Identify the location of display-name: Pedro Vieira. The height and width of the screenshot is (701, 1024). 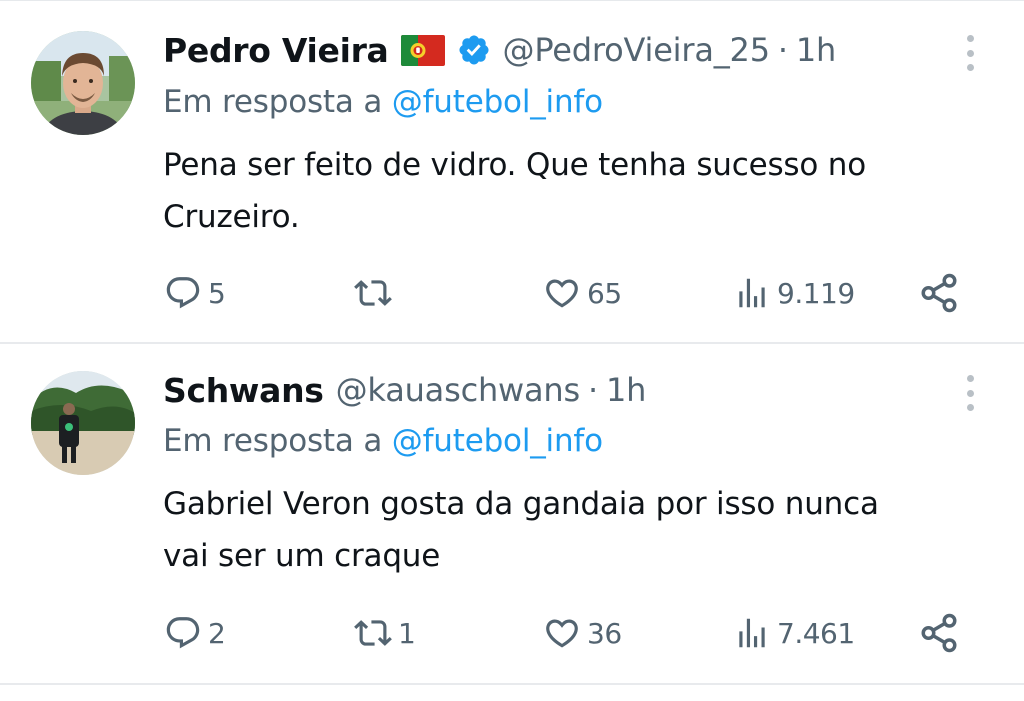
(276, 50).